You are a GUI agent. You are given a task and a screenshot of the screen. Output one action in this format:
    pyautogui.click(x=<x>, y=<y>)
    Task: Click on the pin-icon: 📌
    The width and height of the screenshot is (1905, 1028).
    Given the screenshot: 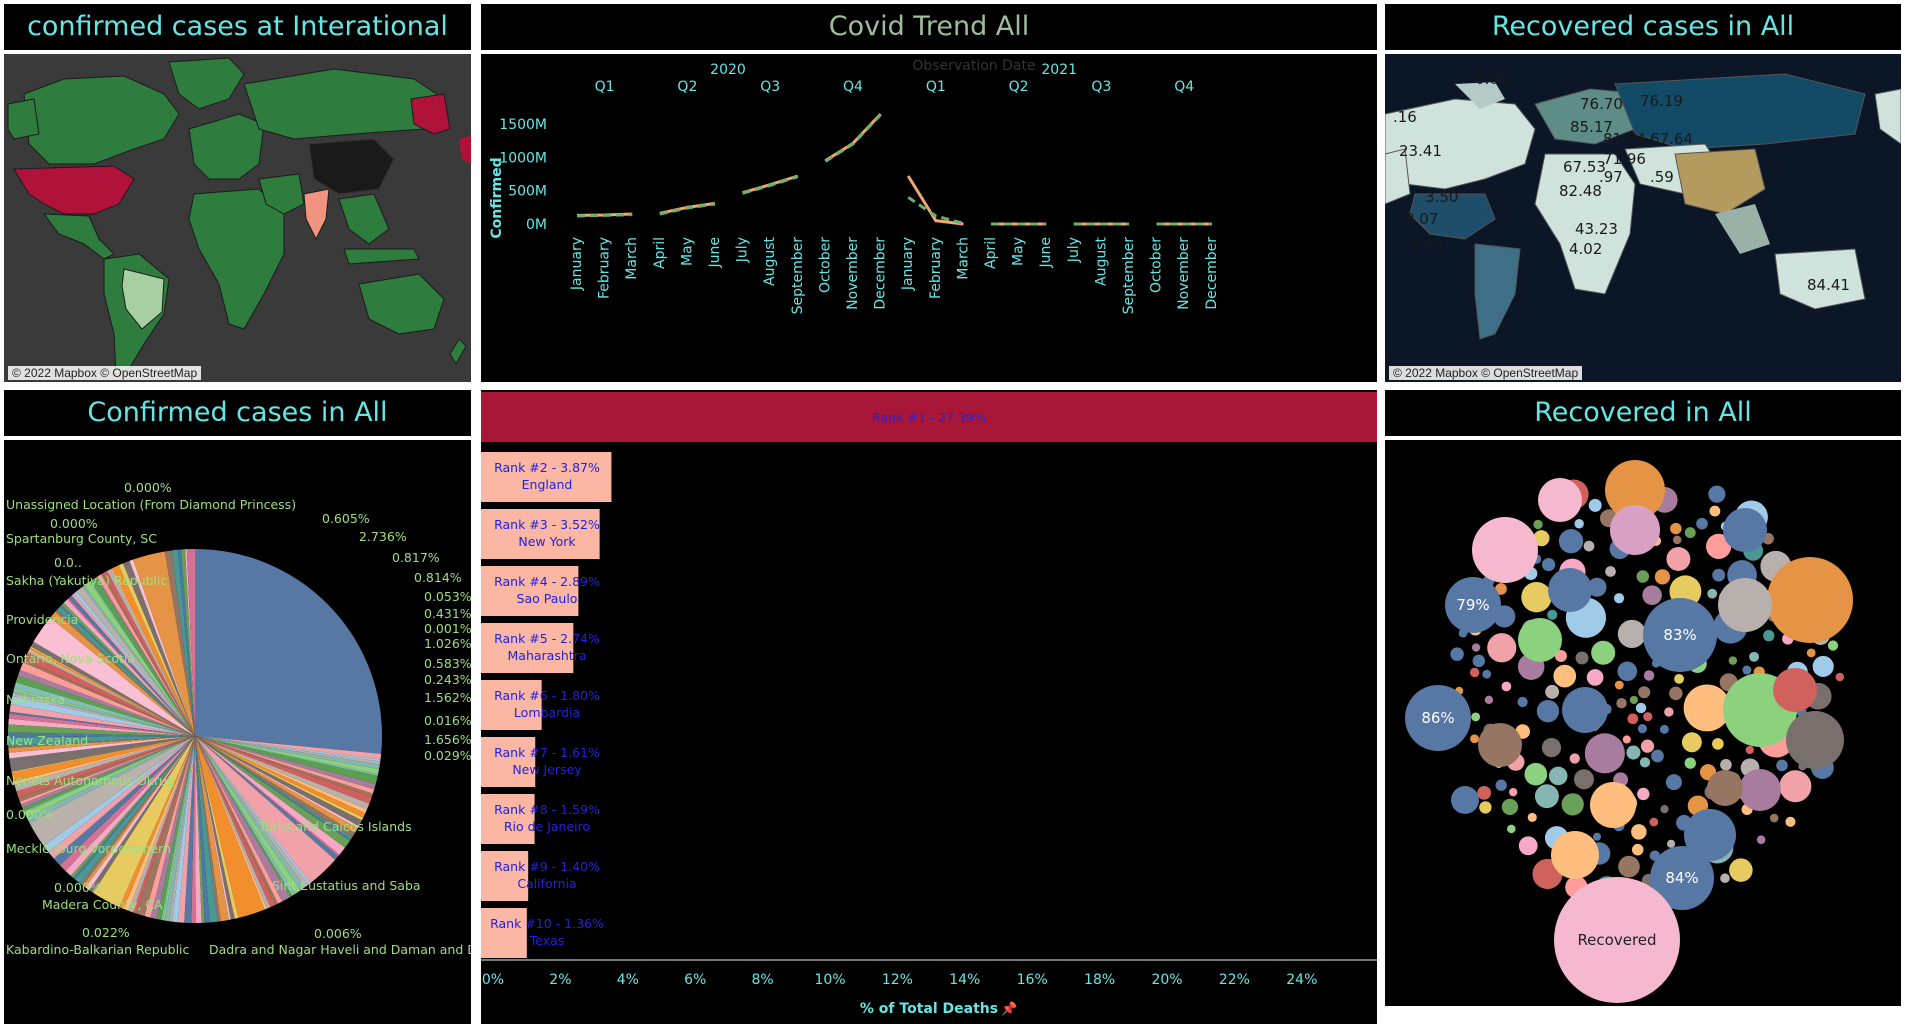 What is the action you would take?
    pyautogui.click(x=1009, y=1008)
    